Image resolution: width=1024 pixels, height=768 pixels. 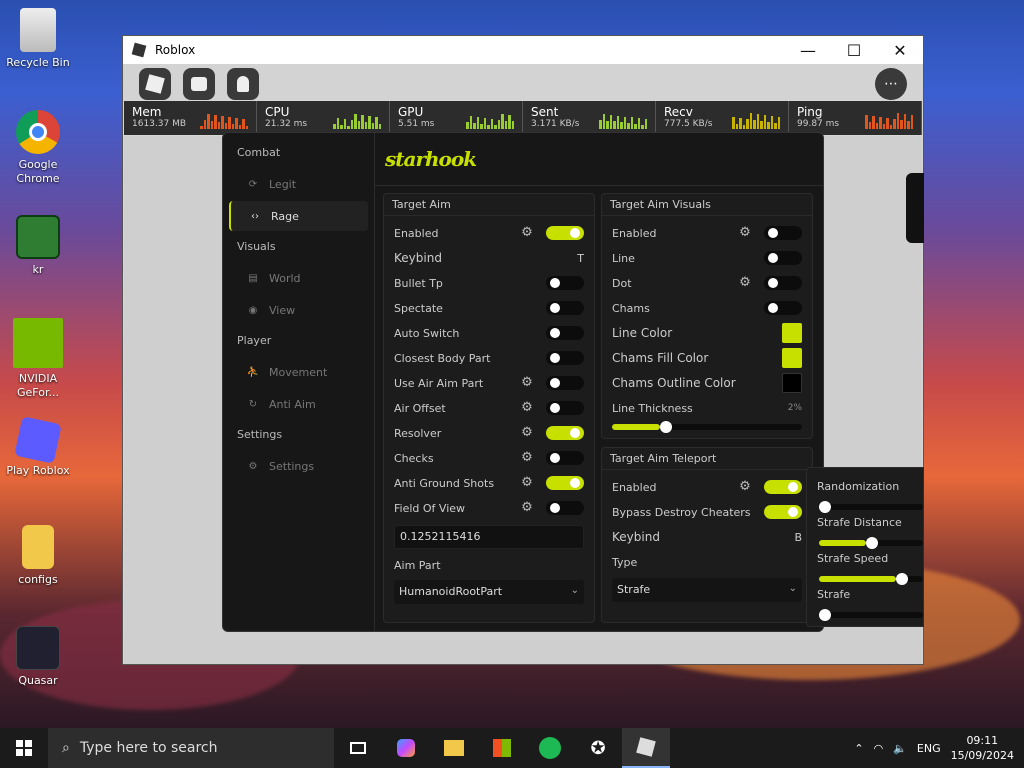 What do you see at coordinates (502, 748) in the screenshot?
I see `store-icon` at bounding box center [502, 748].